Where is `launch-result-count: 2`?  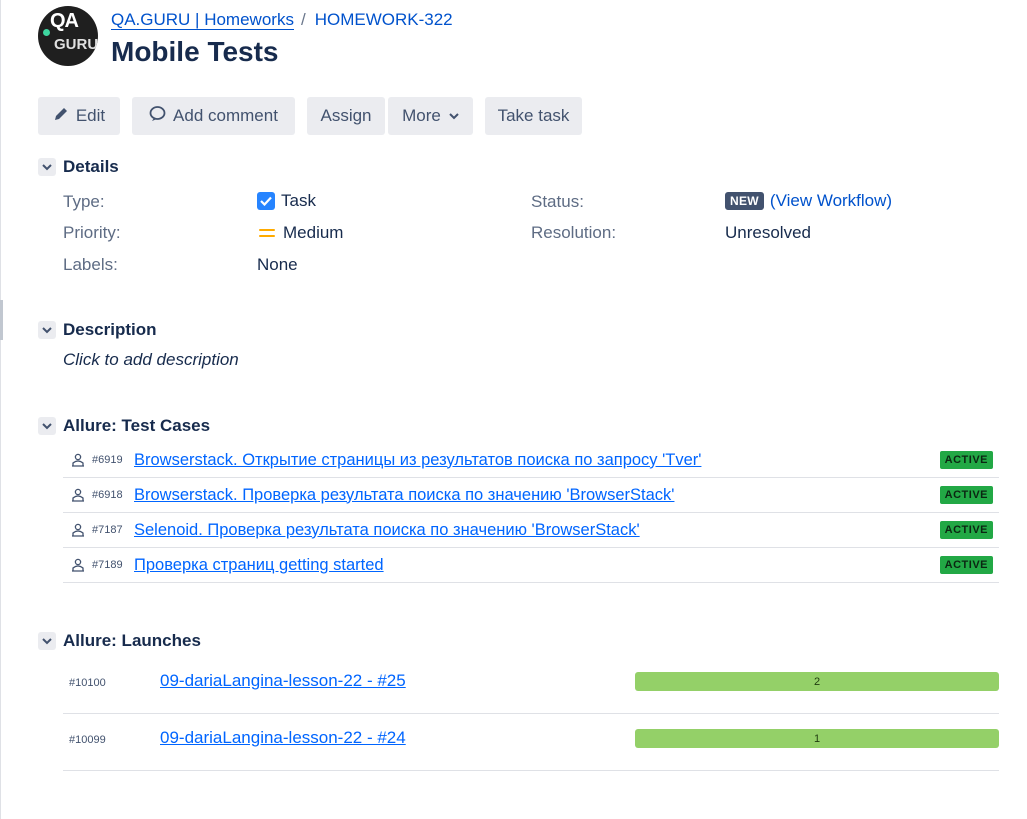
launch-result-count: 2 is located at coordinates (817, 681).